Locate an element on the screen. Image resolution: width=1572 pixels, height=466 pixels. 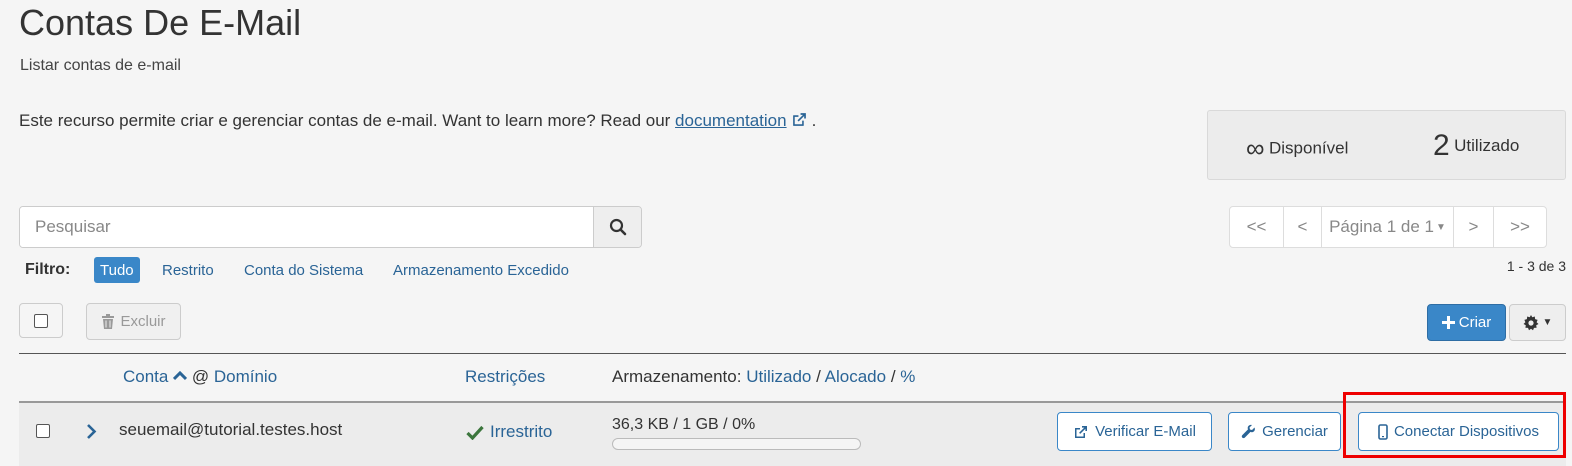
manage-button: Gerenciar is located at coordinates (1284, 431).